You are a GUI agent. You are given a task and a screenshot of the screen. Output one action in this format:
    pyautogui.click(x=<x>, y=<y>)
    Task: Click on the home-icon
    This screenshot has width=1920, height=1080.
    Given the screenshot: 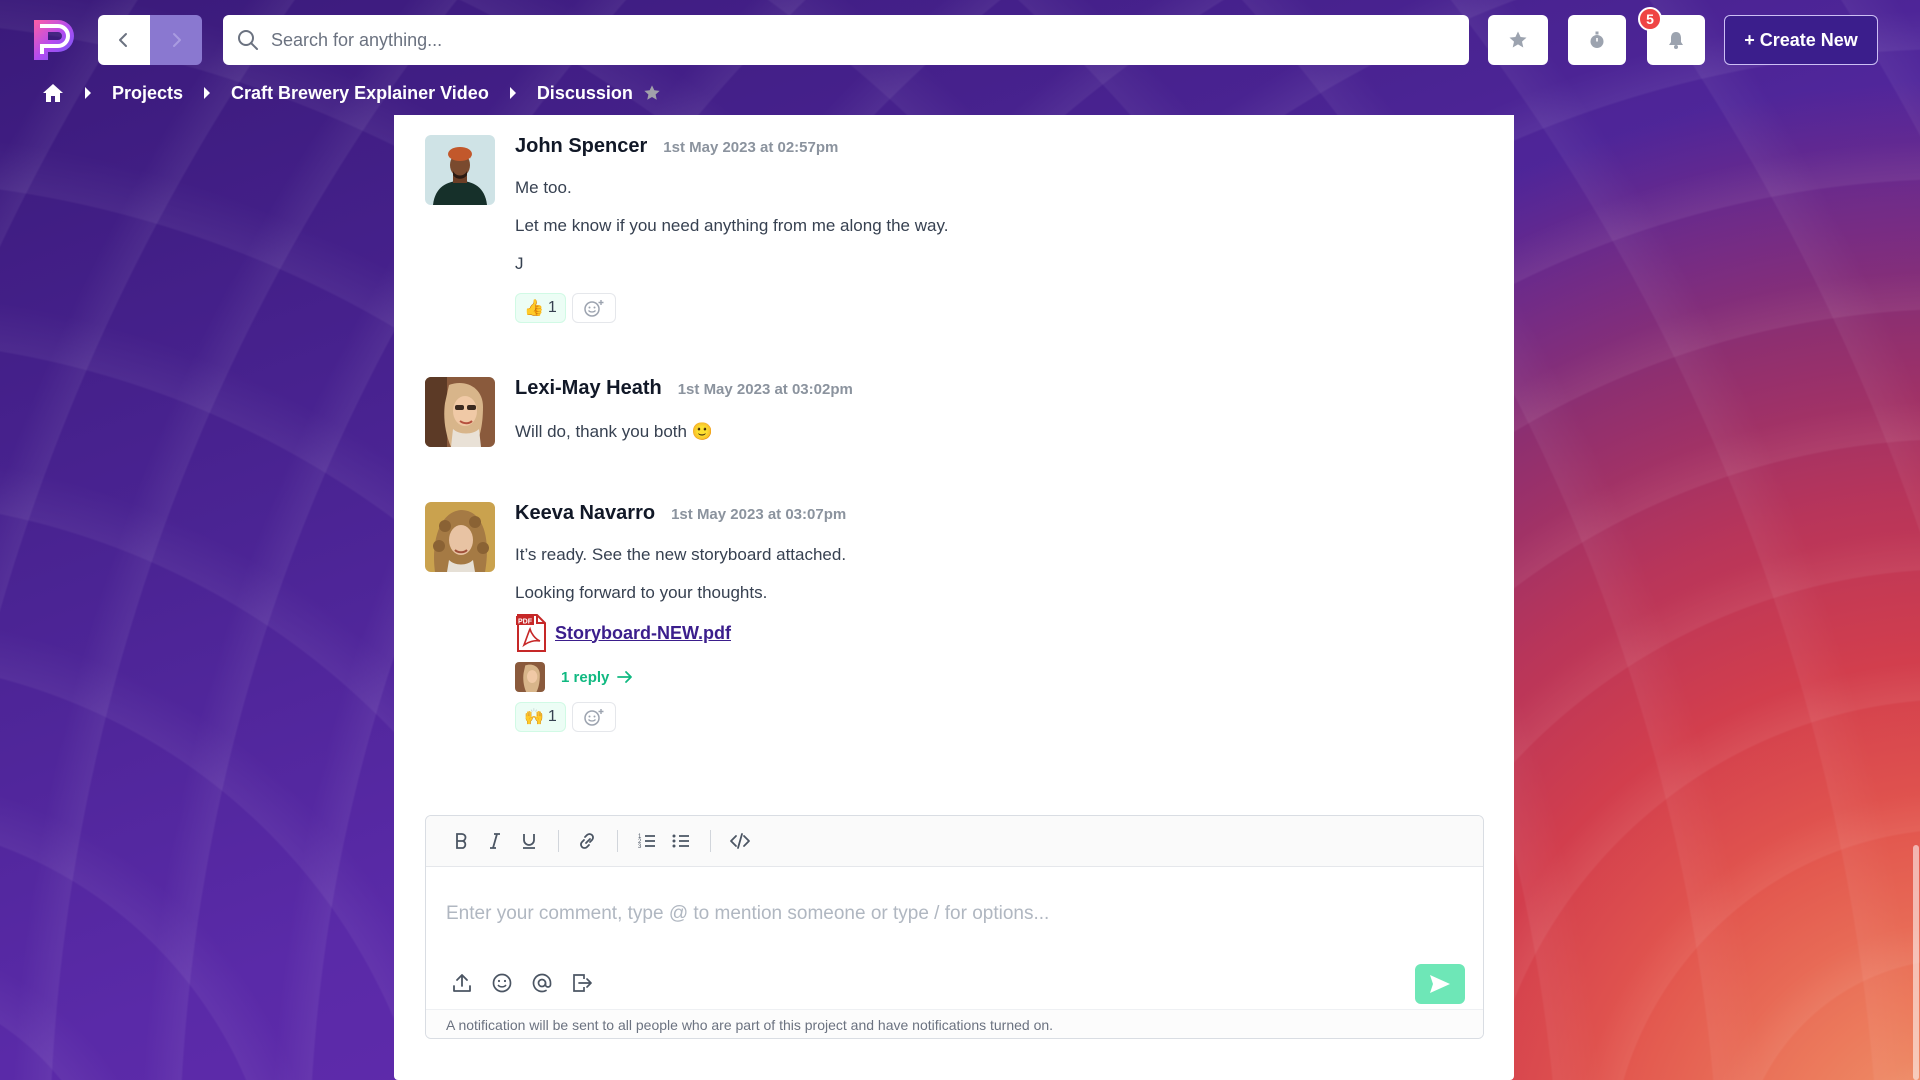 What is the action you would take?
    pyautogui.click(x=53, y=93)
    